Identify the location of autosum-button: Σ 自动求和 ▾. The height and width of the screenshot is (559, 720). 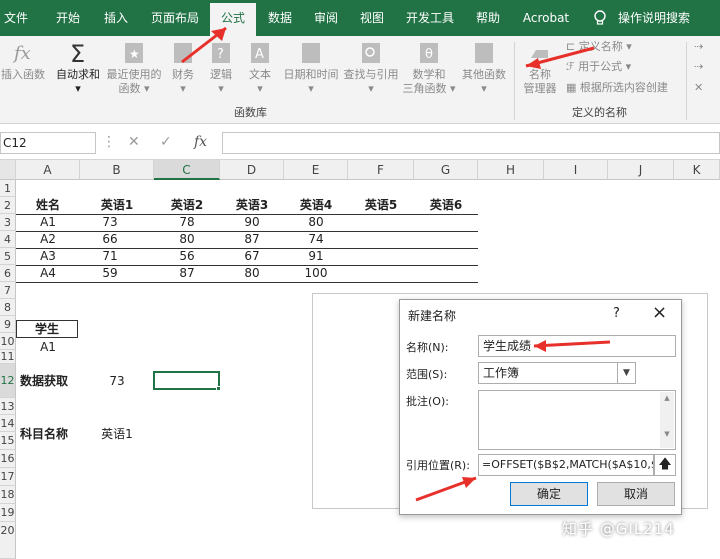
(78, 68).